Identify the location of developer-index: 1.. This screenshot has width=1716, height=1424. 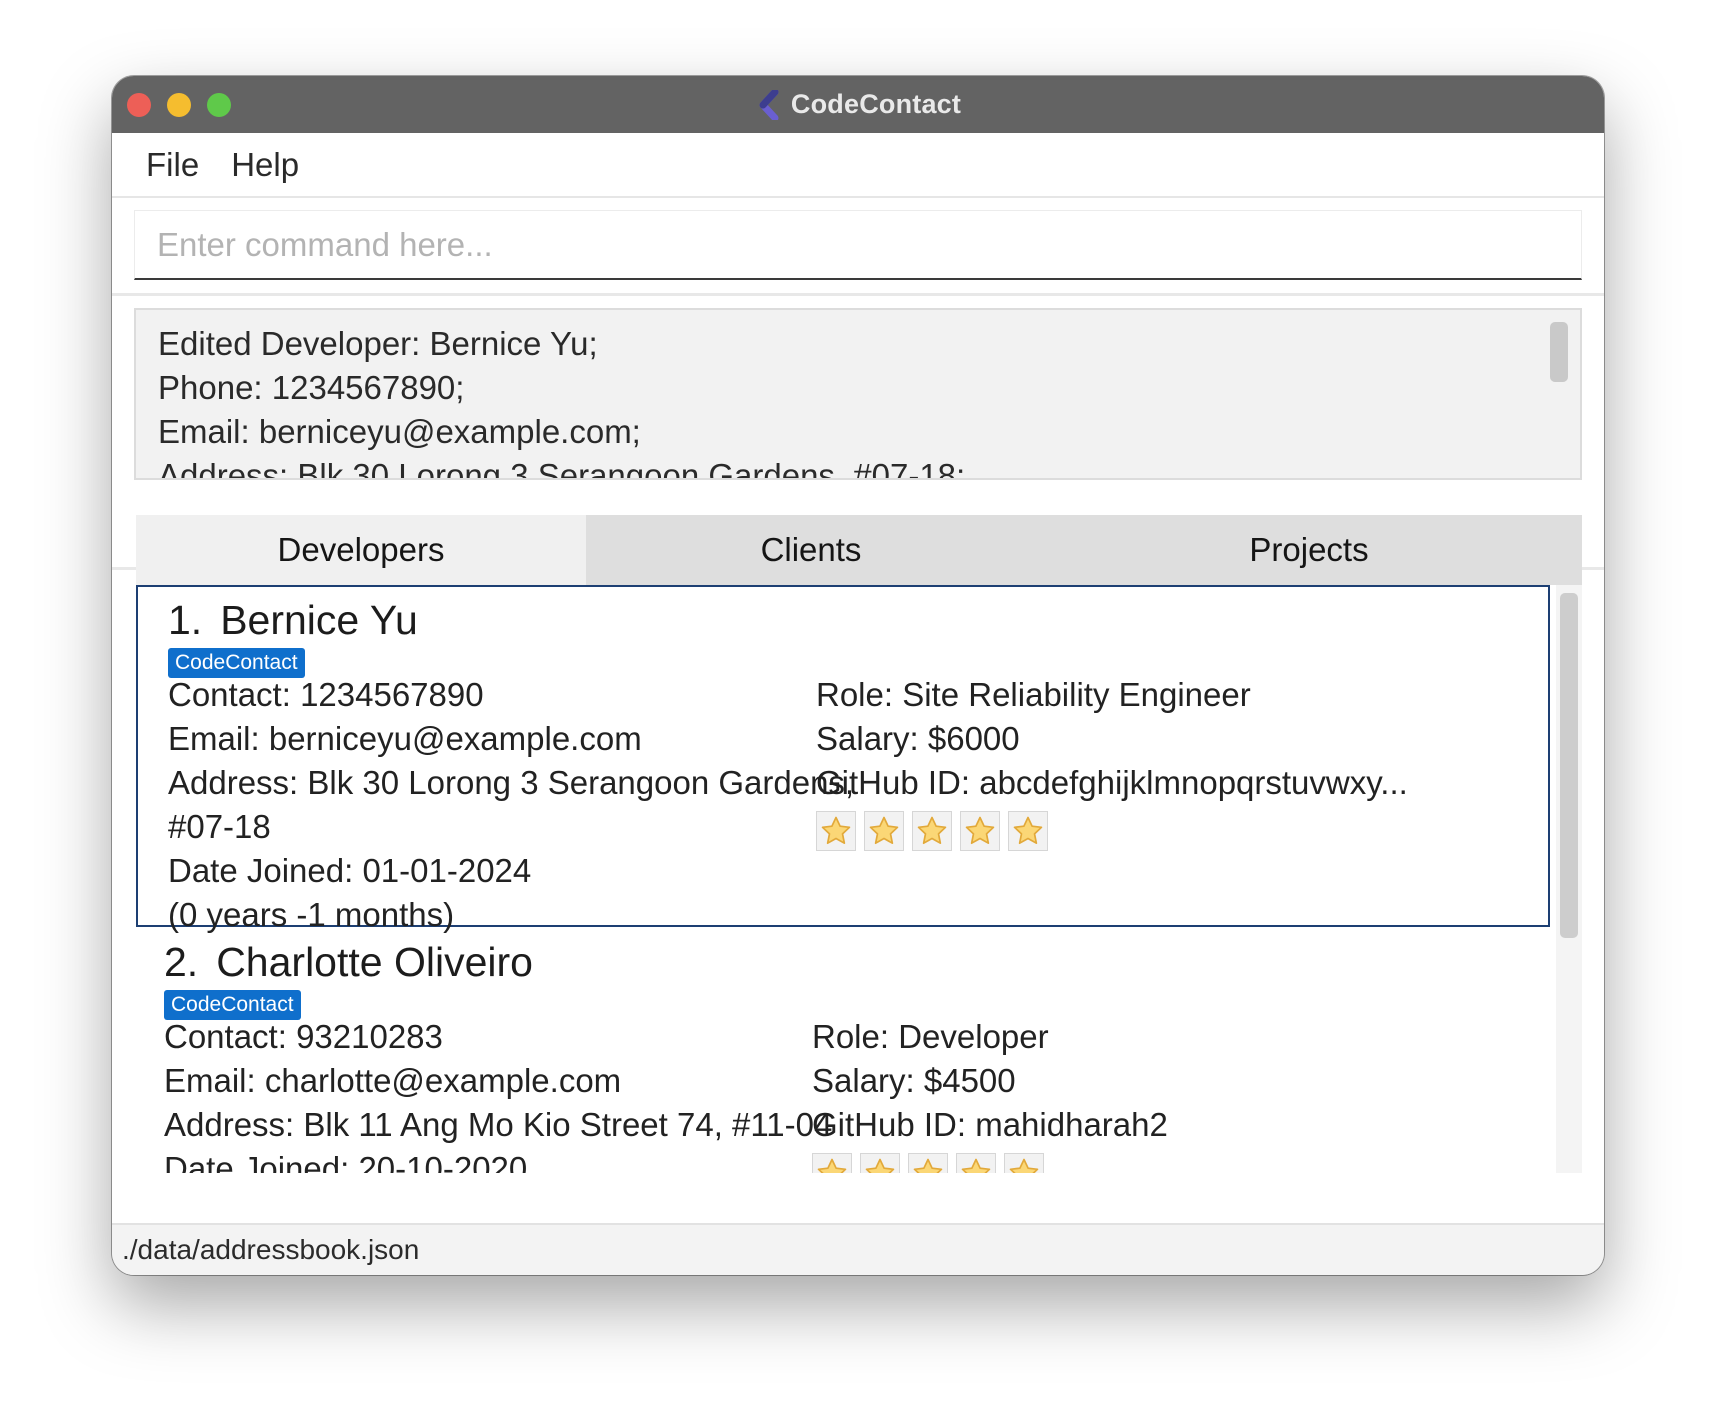
(185, 620).